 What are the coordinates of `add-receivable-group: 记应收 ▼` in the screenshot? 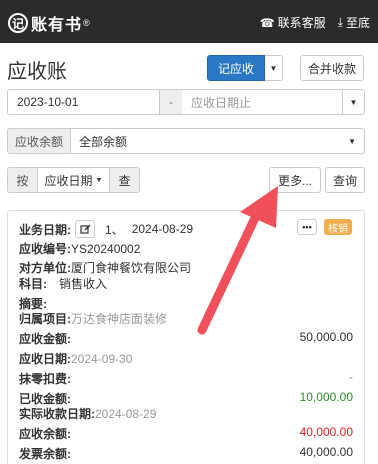 It's located at (245, 68).